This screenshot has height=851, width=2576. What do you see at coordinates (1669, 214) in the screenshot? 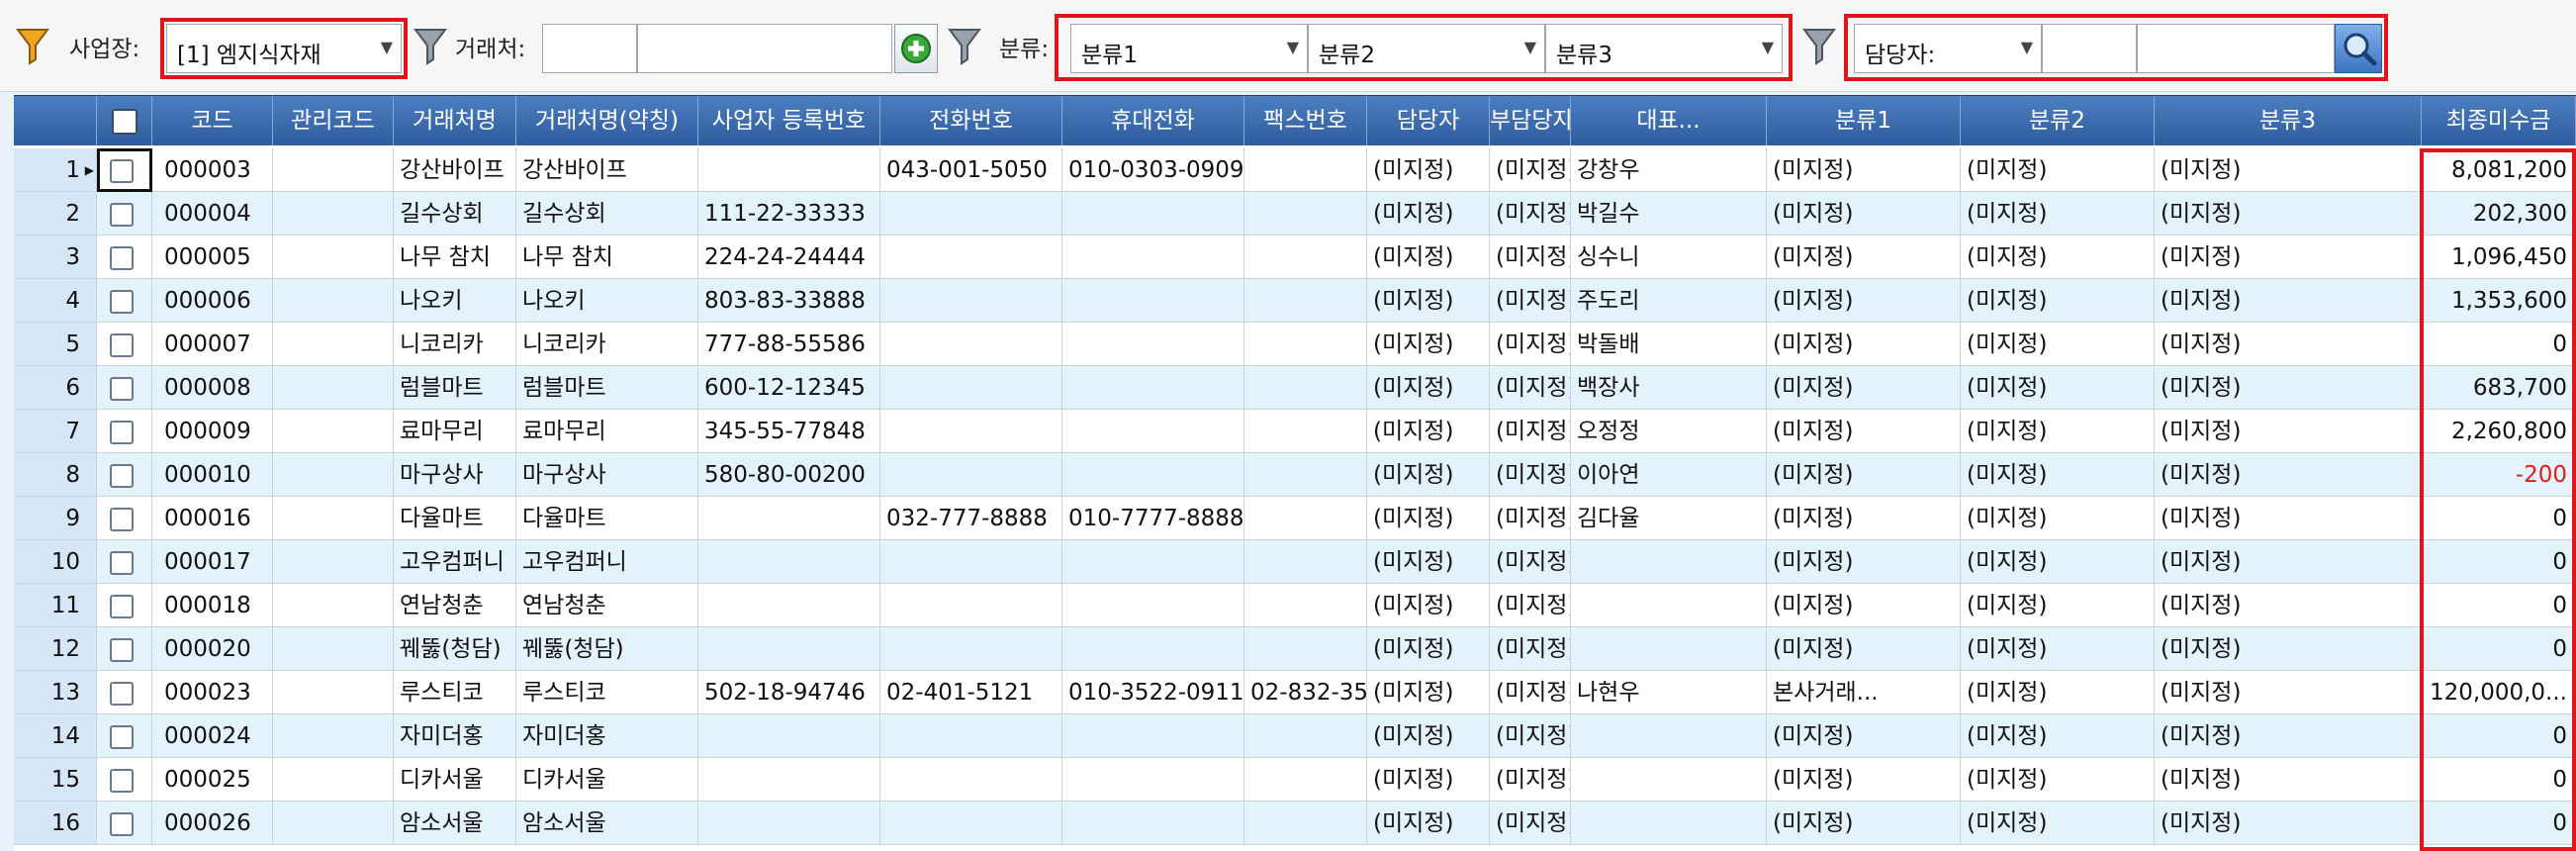
I see `rep-cell: 박길수` at bounding box center [1669, 214].